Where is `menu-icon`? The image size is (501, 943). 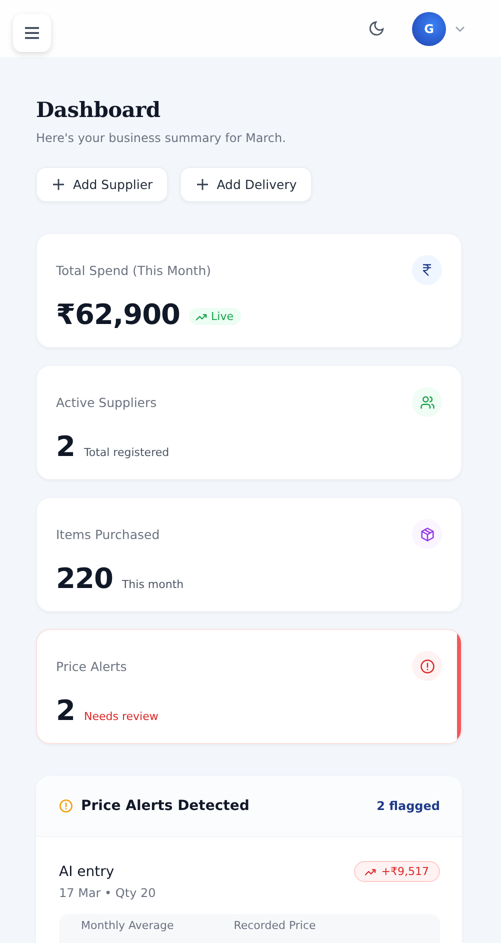
menu-icon is located at coordinates (32, 32).